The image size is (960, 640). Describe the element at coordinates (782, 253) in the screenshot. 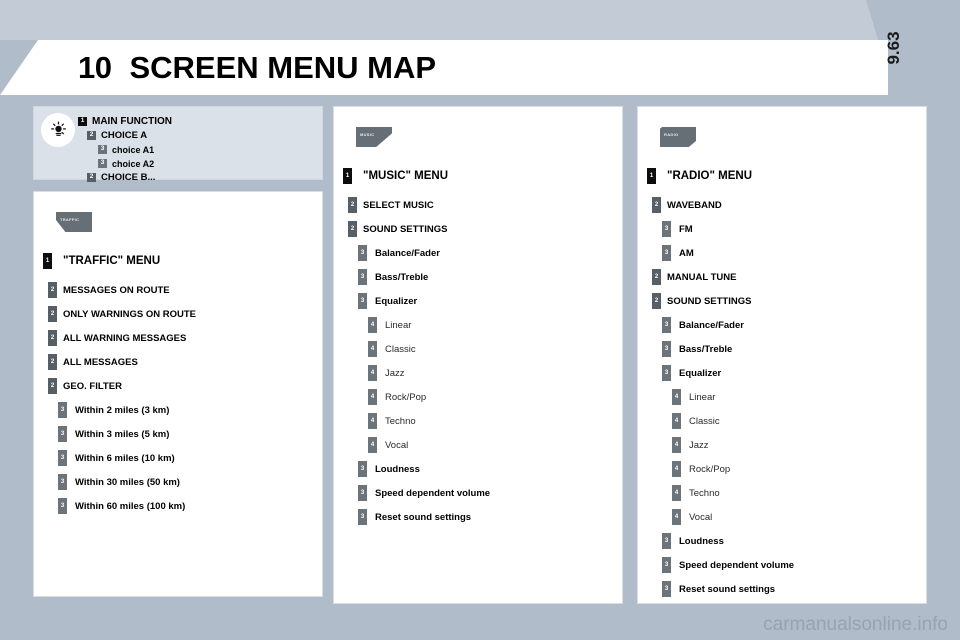

I see `menu-item: 3 AM` at that location.